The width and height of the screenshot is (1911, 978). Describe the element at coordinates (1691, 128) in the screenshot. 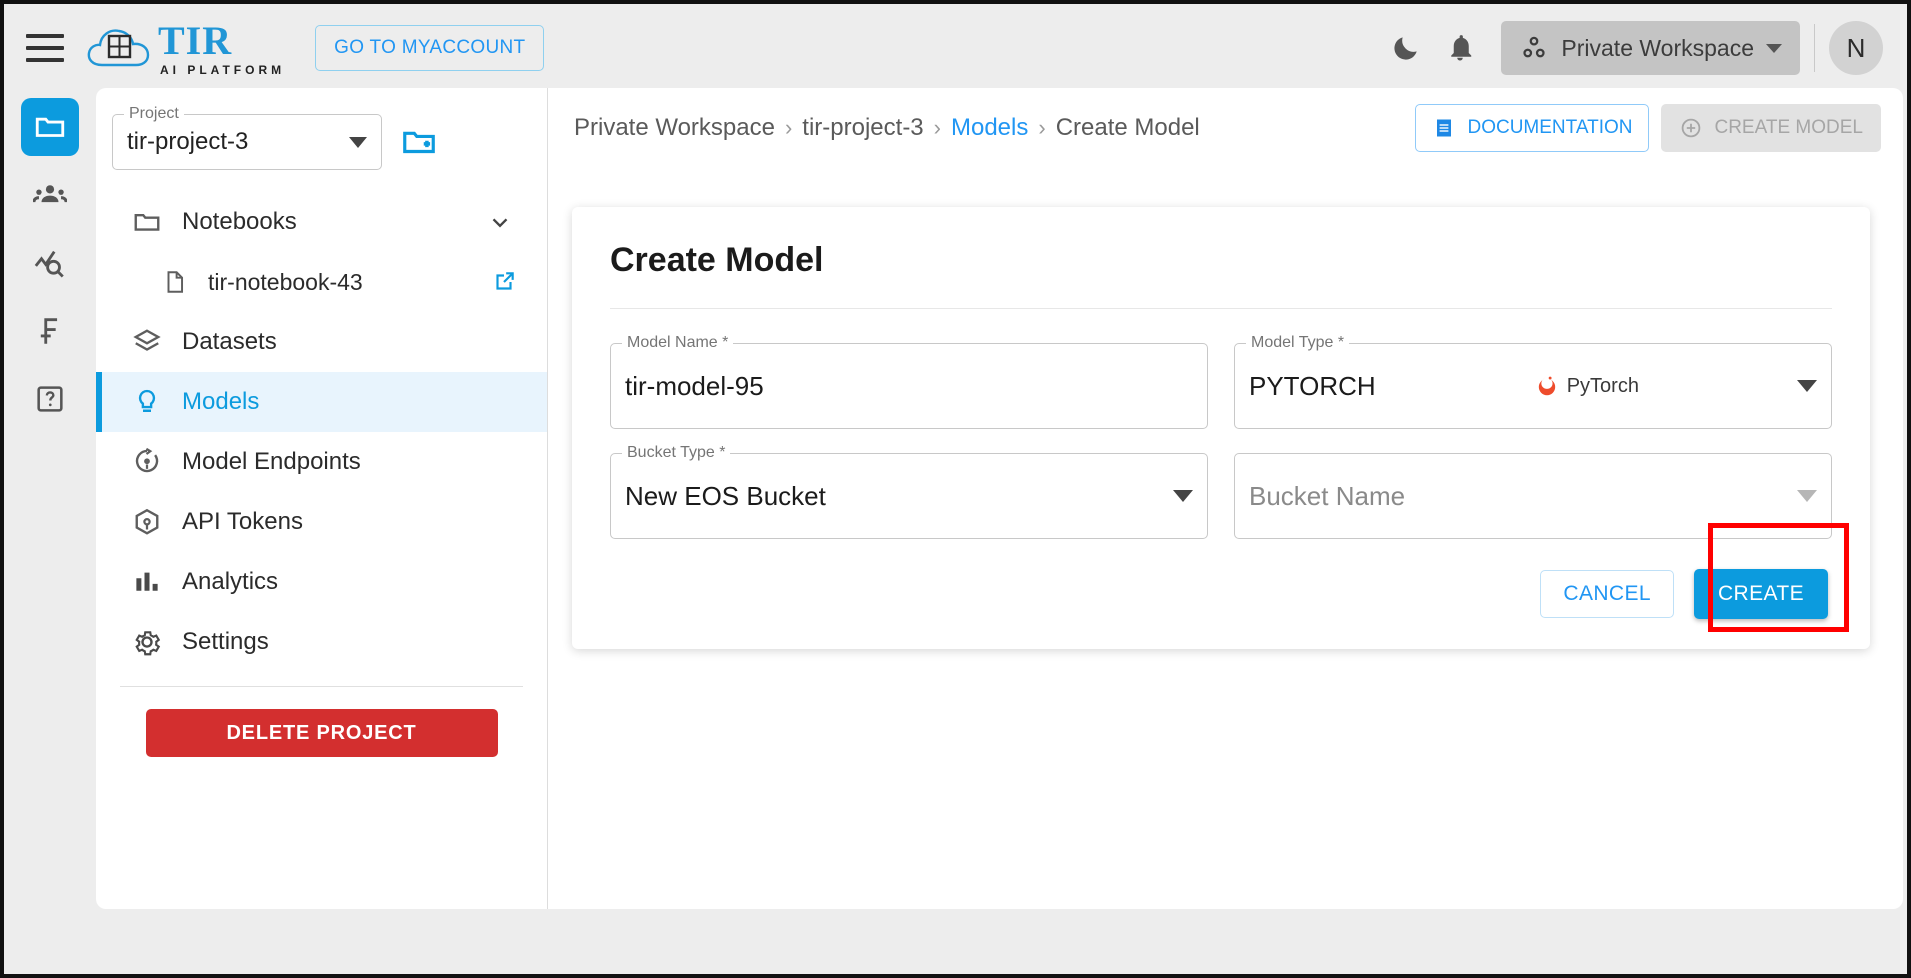

I see `plus-circle-icon` at that location.